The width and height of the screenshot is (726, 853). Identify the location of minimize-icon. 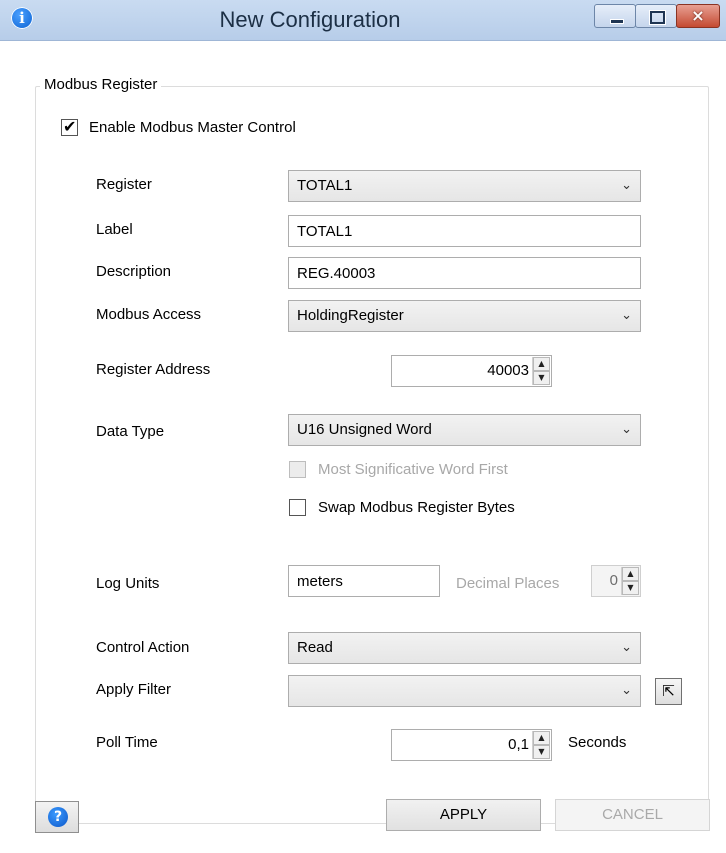
(617, 21).